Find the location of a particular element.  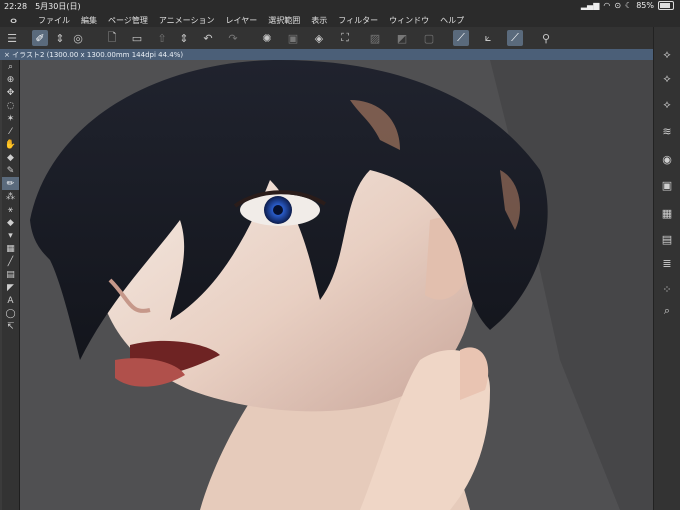

menu-filter: フィルター is located at coordinates (358, 20).